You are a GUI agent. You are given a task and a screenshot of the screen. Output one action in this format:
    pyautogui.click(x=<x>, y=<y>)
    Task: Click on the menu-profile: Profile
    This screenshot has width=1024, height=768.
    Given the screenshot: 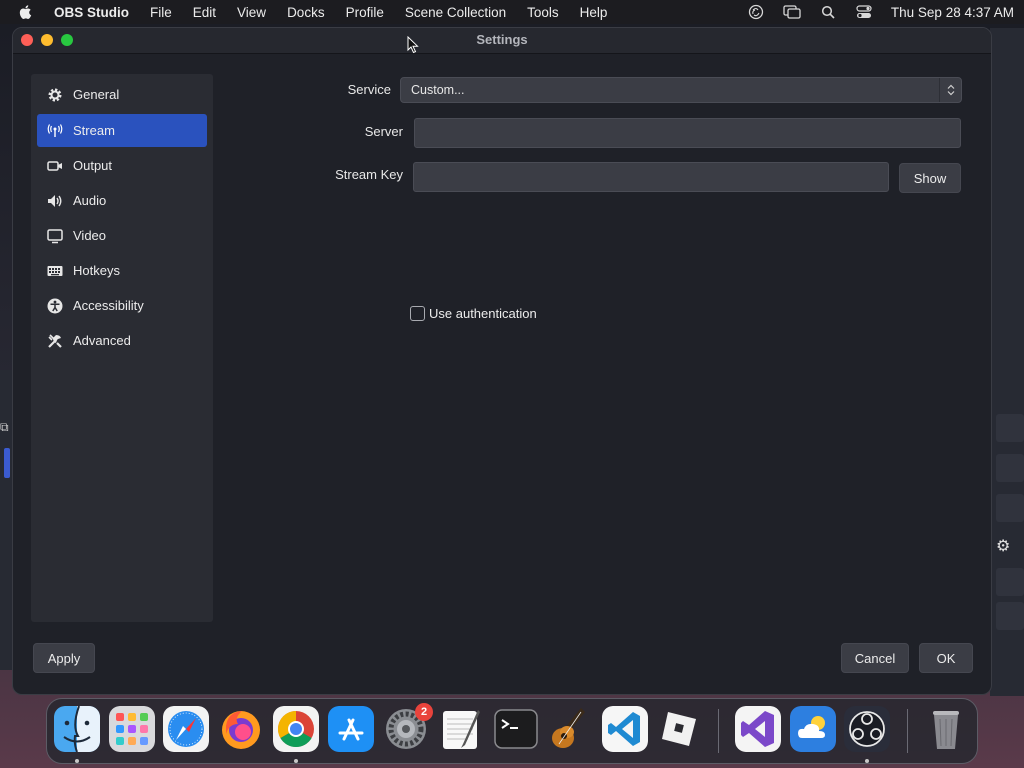 What is the action you would take?
    pyautogui.click(x=365, y=12)
    